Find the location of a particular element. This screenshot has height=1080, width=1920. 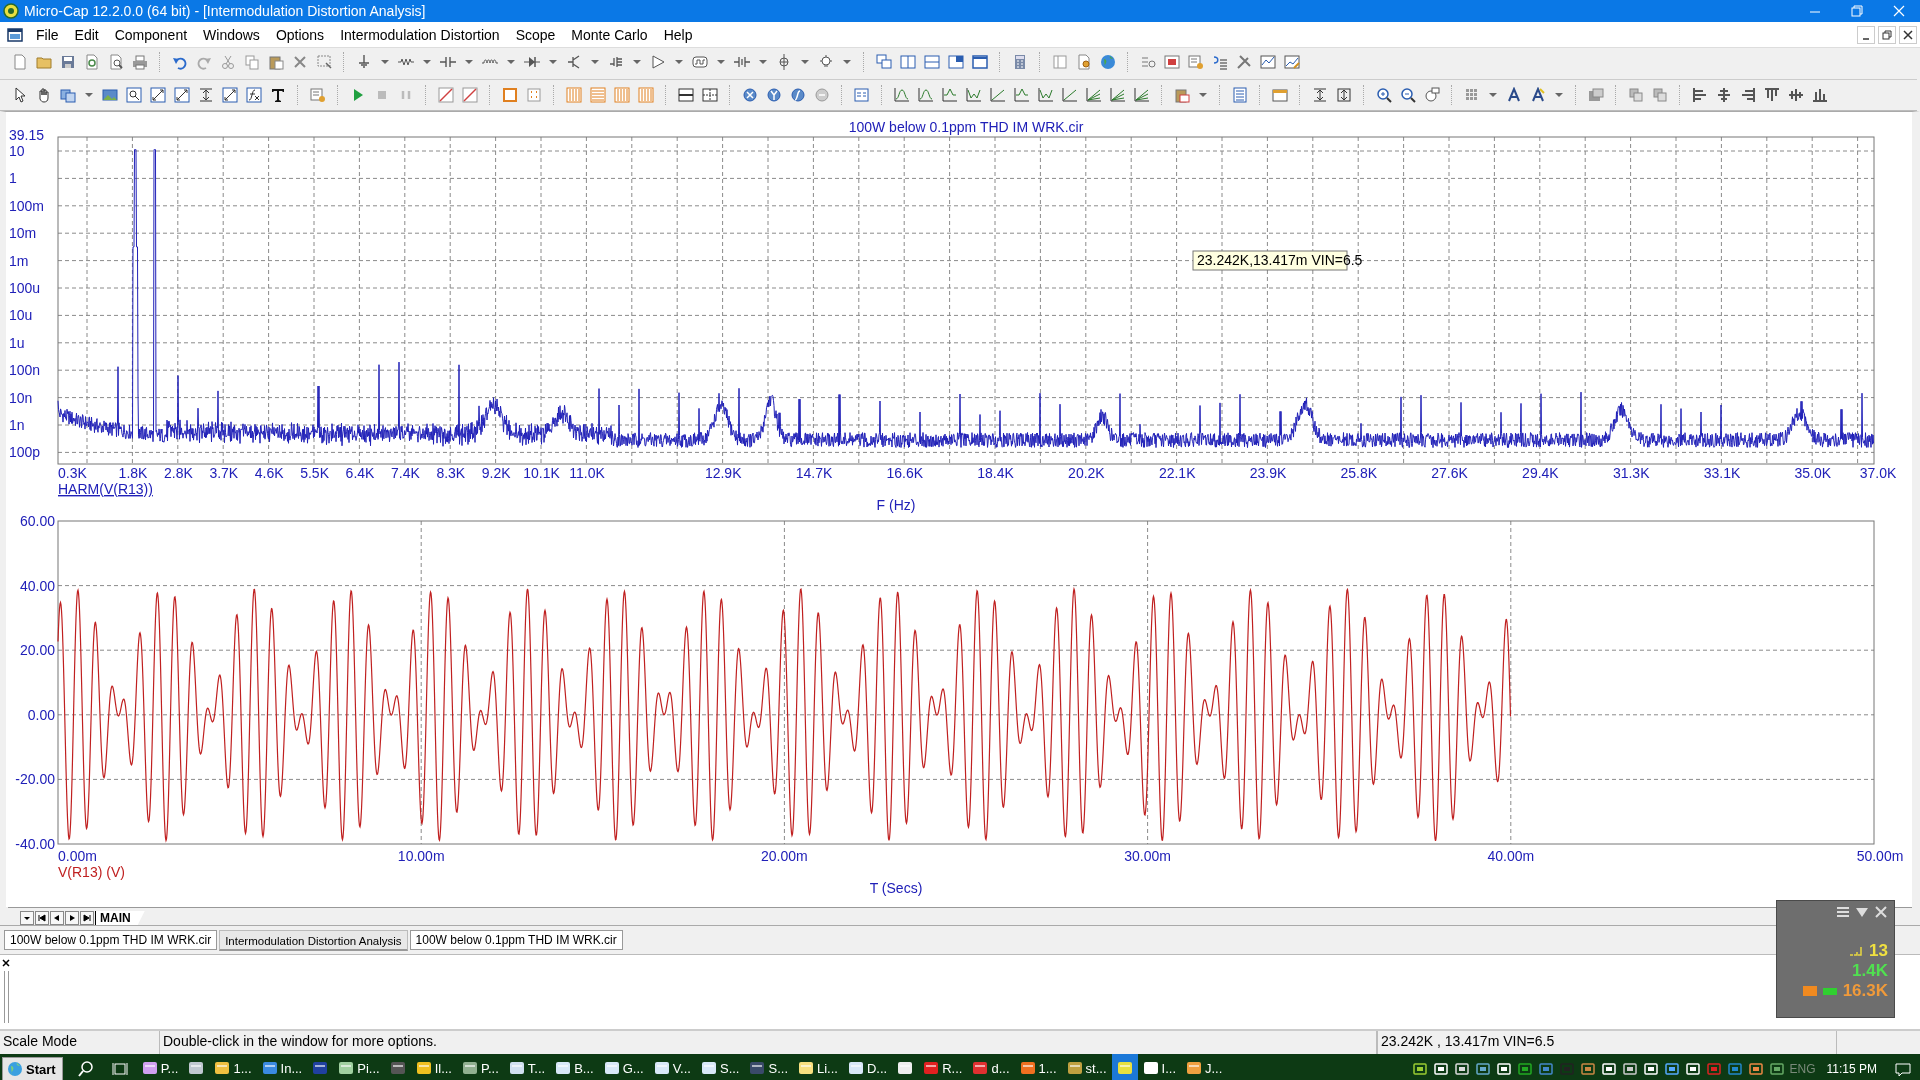

axis-tick-label: 100p is located at coordinates (25, 452).